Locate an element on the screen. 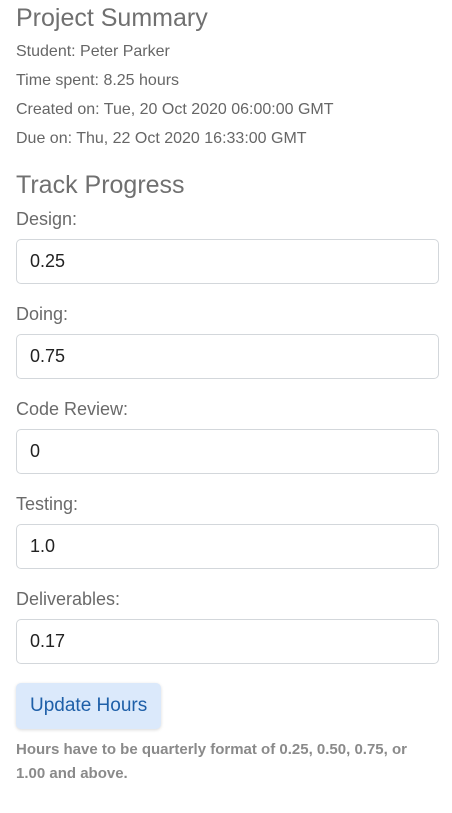  testing-label: Testing: is located at coordinates (47, 504).